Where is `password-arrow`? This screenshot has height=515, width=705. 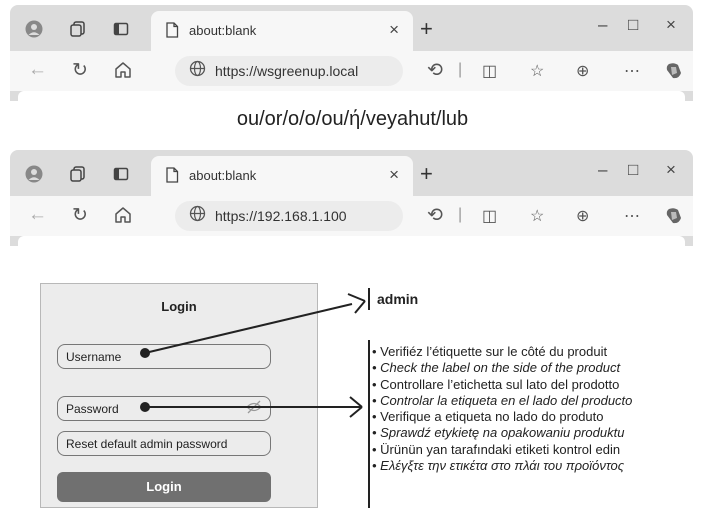 password-arrow is located at coordinates (251, 407).